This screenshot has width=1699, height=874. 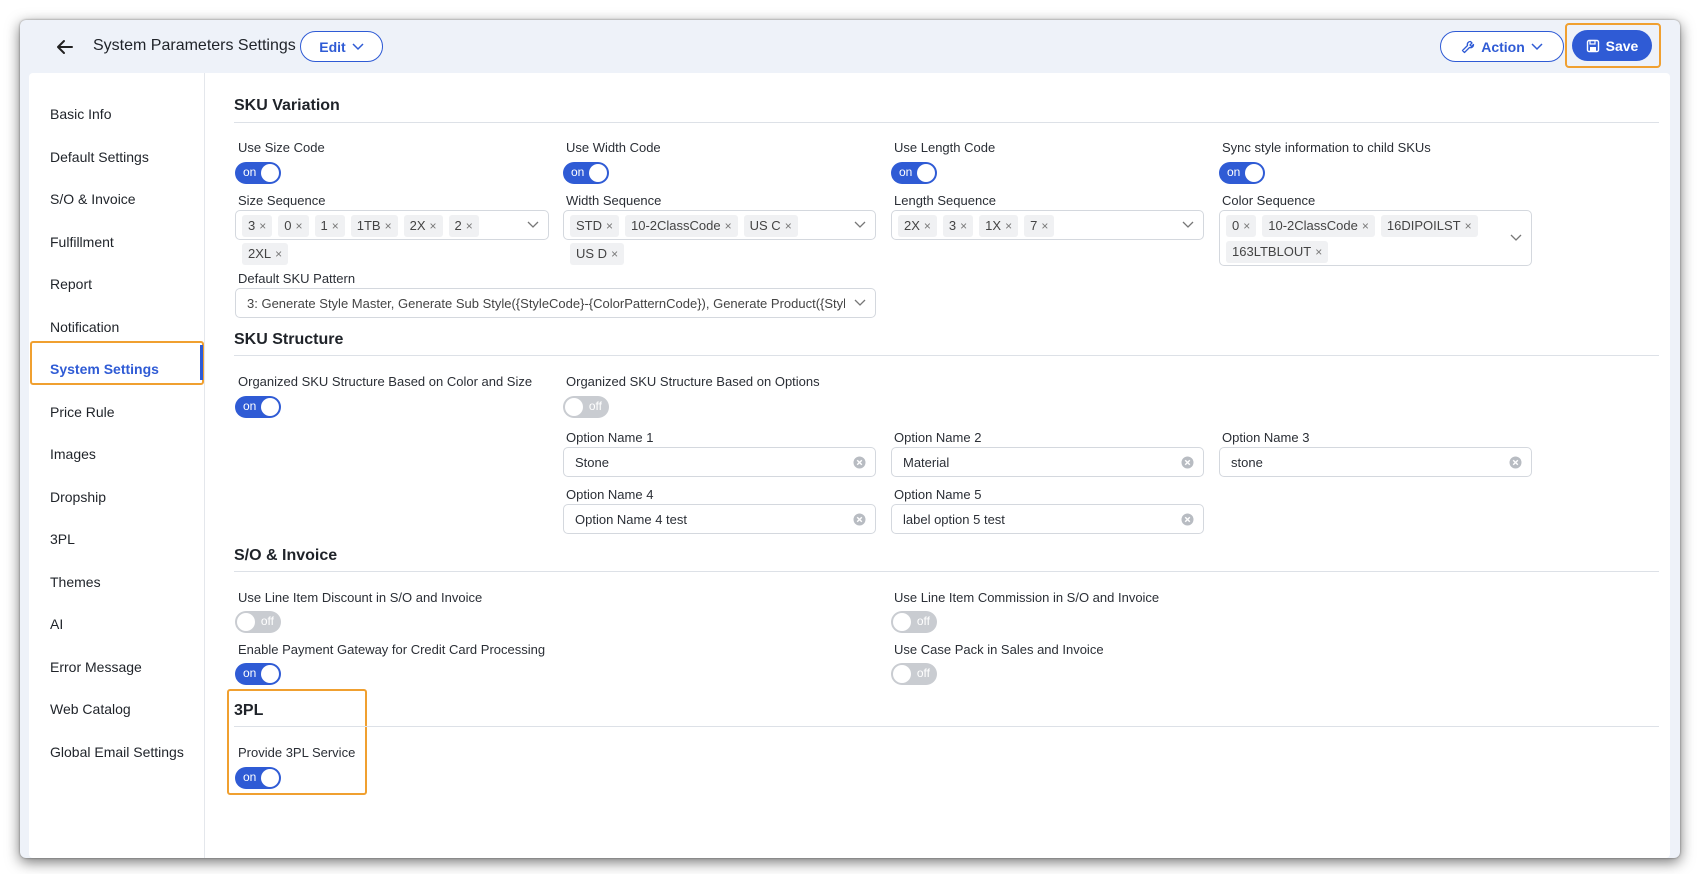 I want to click on sync-style-label: Sync style information to child SKUs, so click(x=1326, y=147).